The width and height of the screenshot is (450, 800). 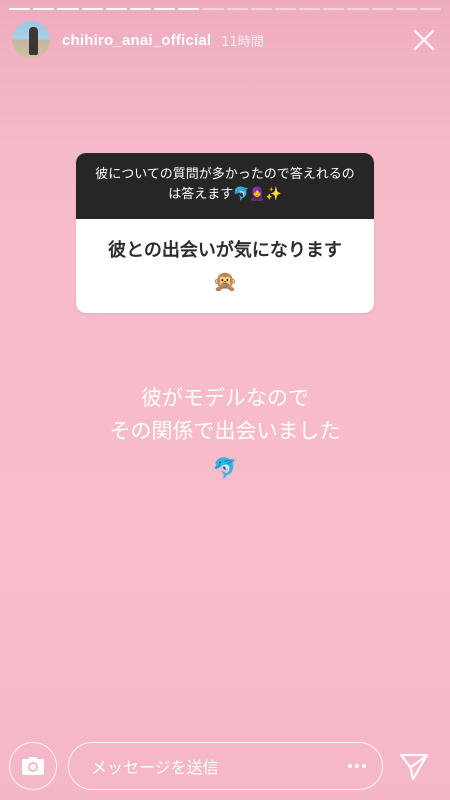 What do you see at coordinates (225, 468) in the screenshot?
I see `dolphin-emoji: 🐬` at bounding box center [225, 468].